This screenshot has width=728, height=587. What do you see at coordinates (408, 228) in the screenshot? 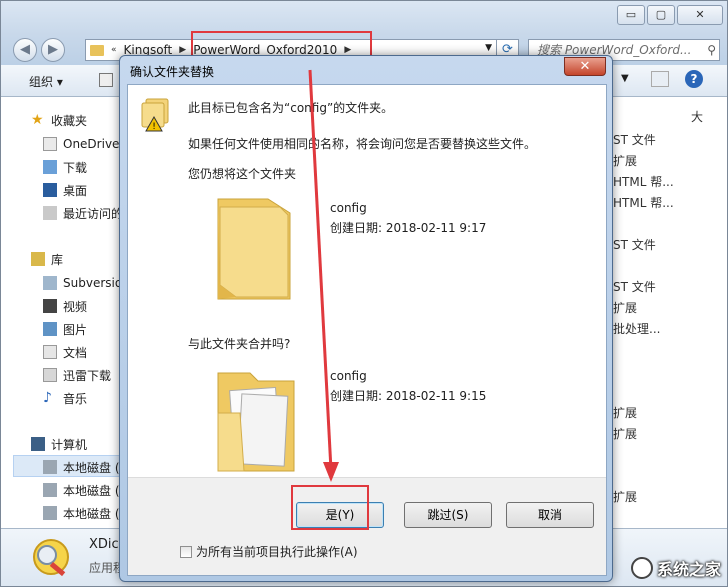
I see `source-folder-date: 创建日期: 2018-02-11 9:17` at bounding box center [408, 228].